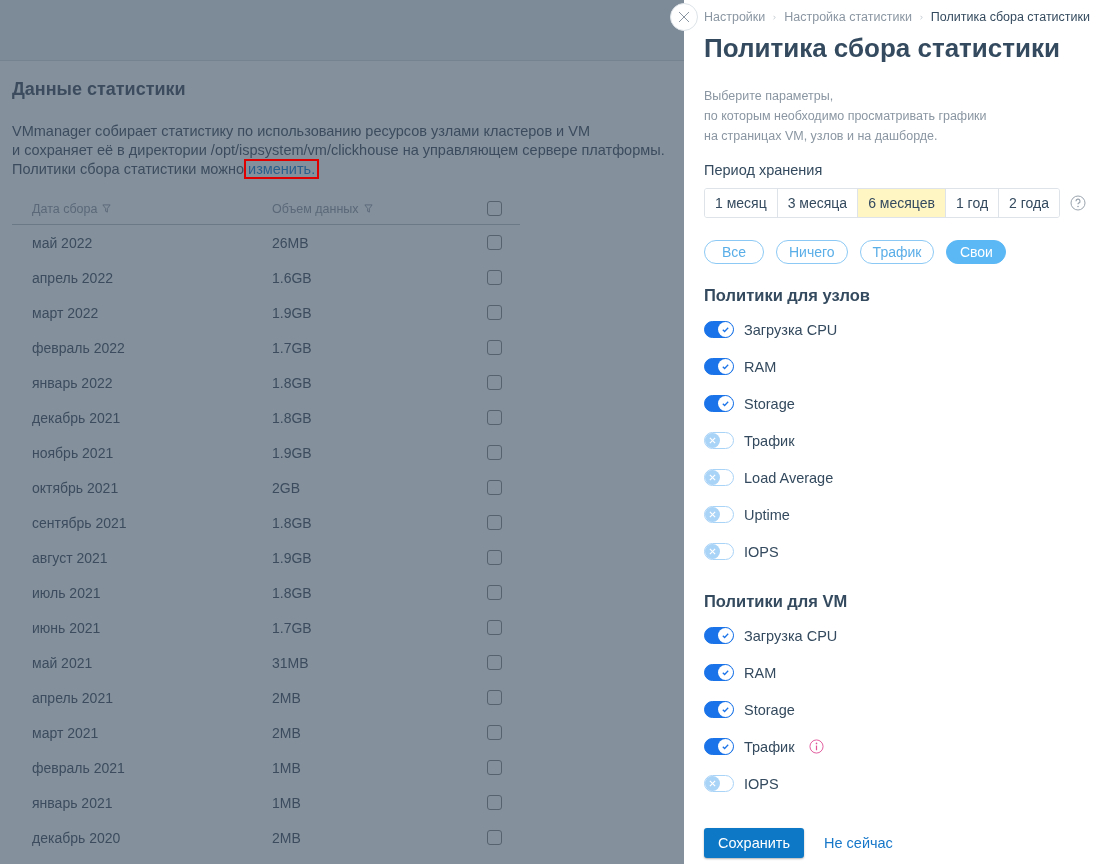 The width and height of the screenshot is (1110, 864). I want to click on preset-button: Трафик, so click(897, 252).